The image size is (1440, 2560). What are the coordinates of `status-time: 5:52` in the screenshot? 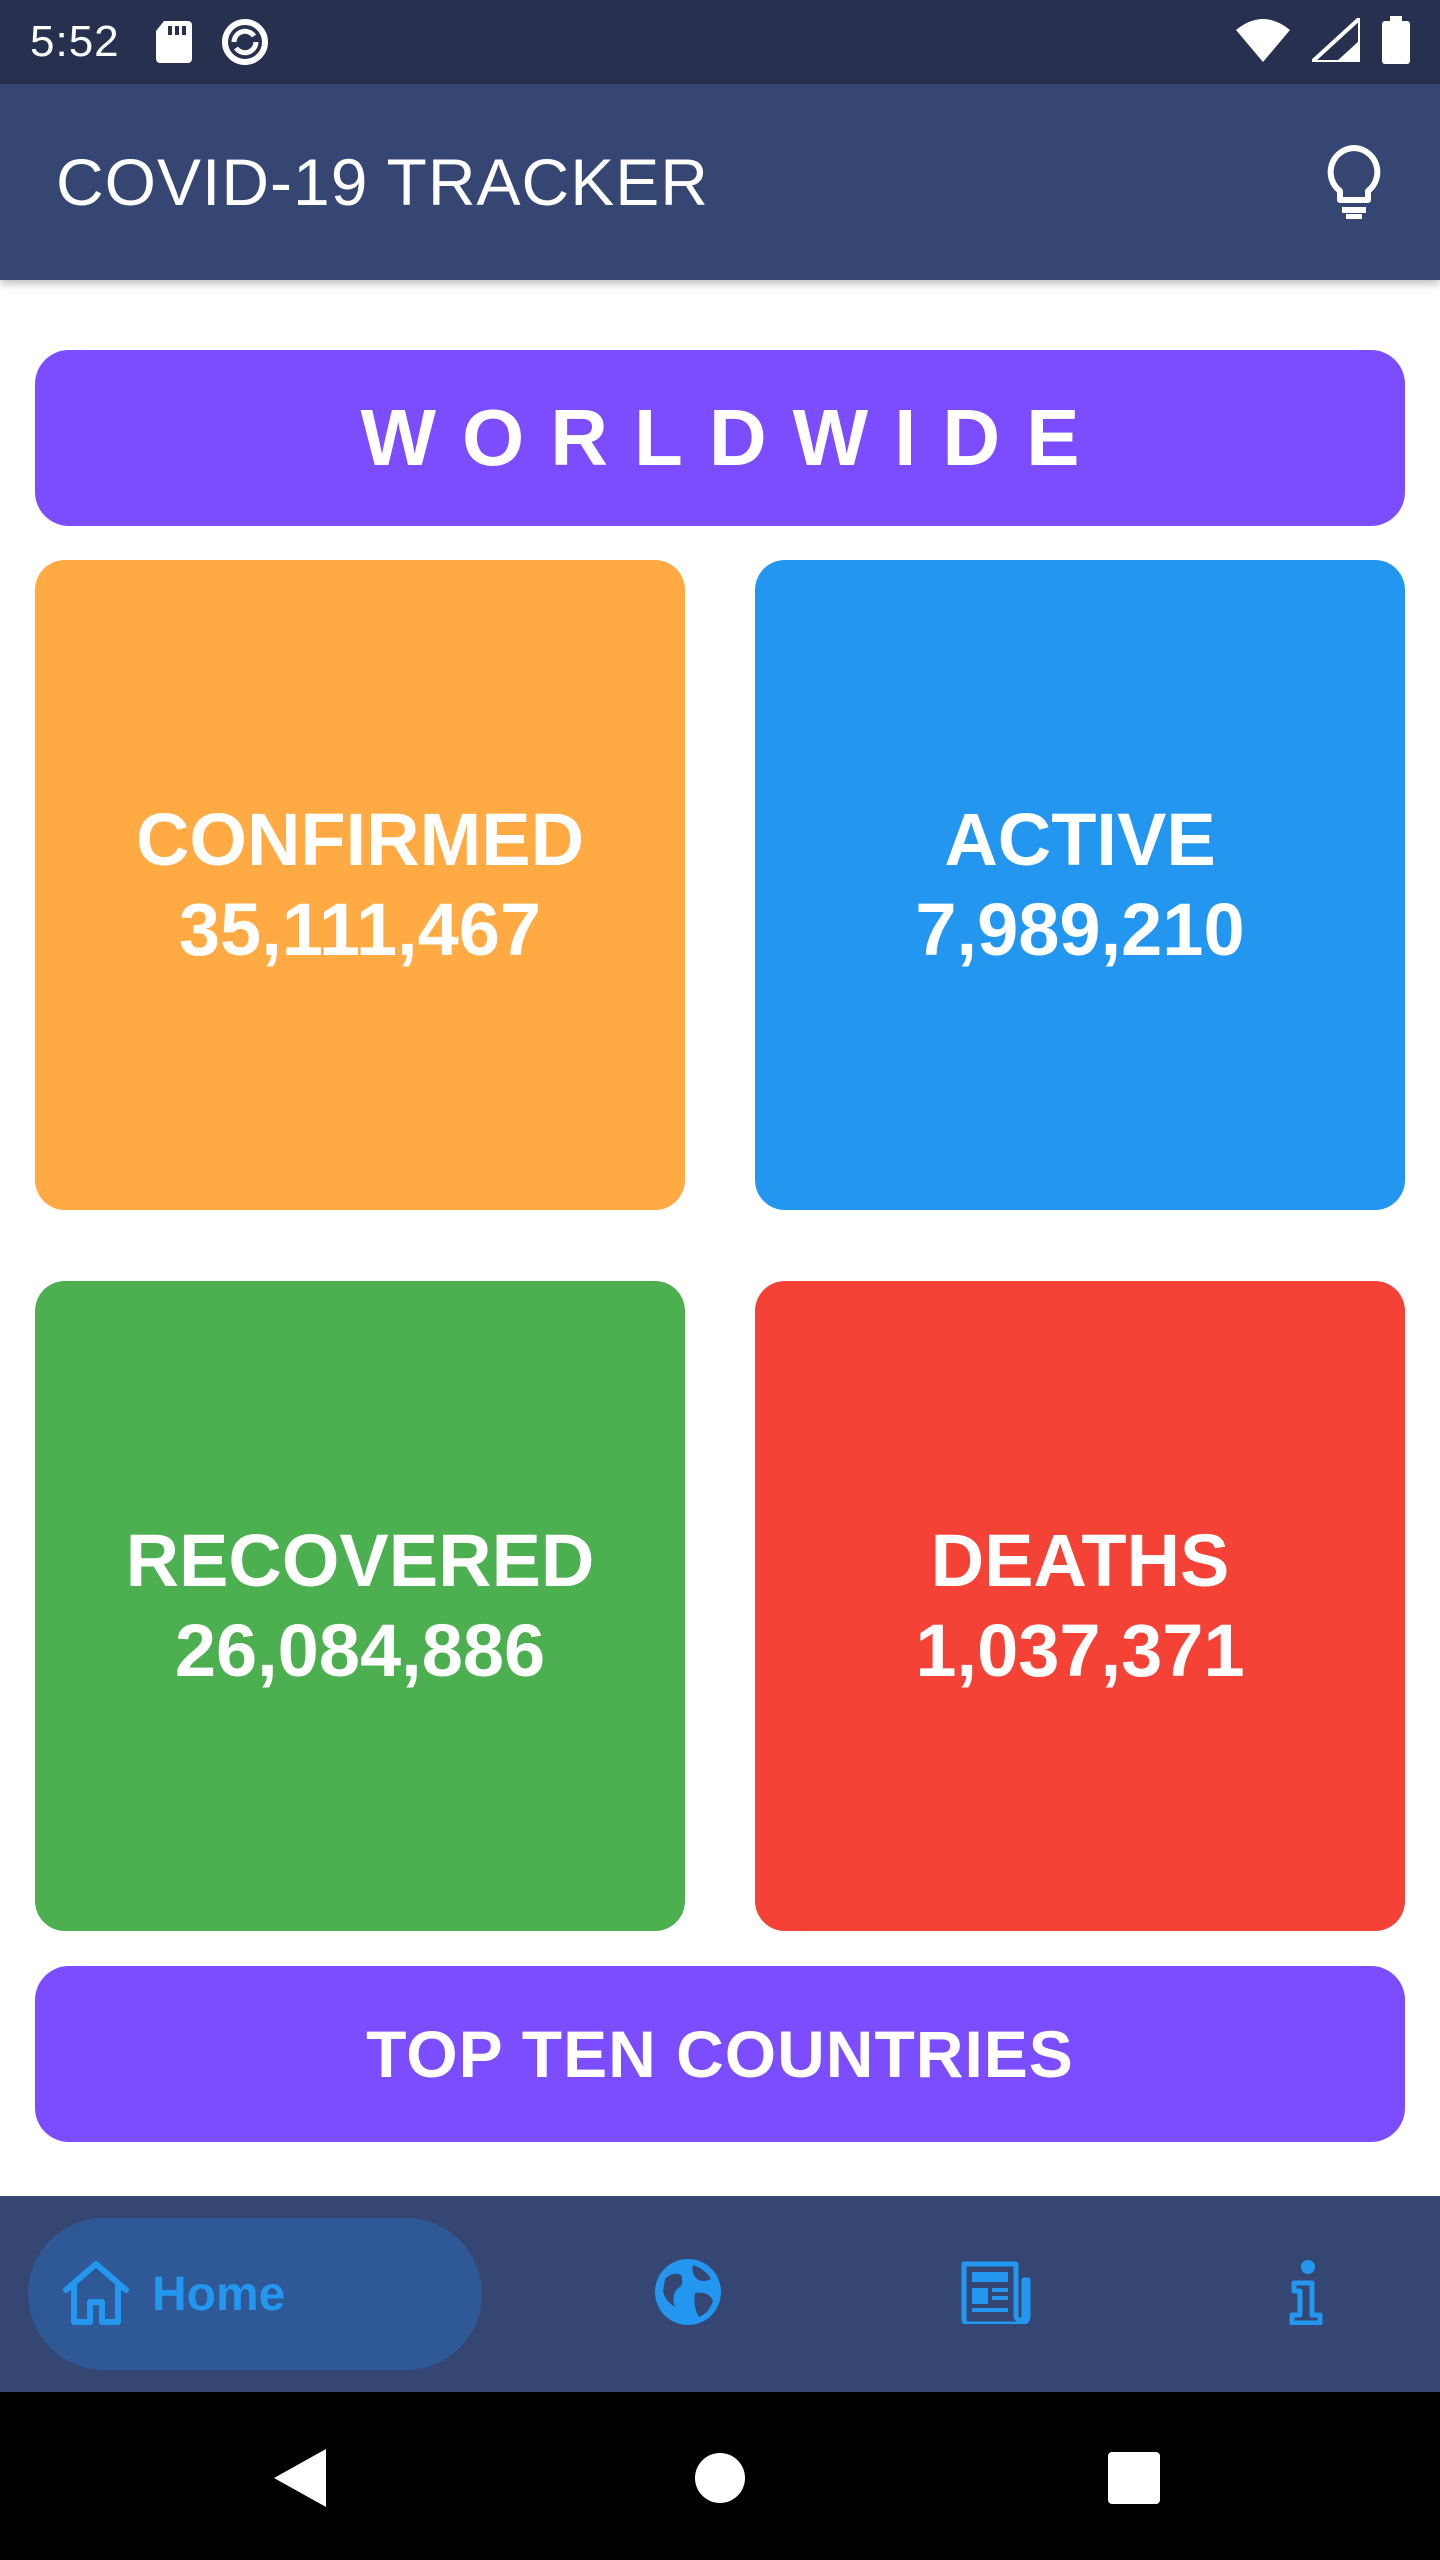 It's located at (75, 41).